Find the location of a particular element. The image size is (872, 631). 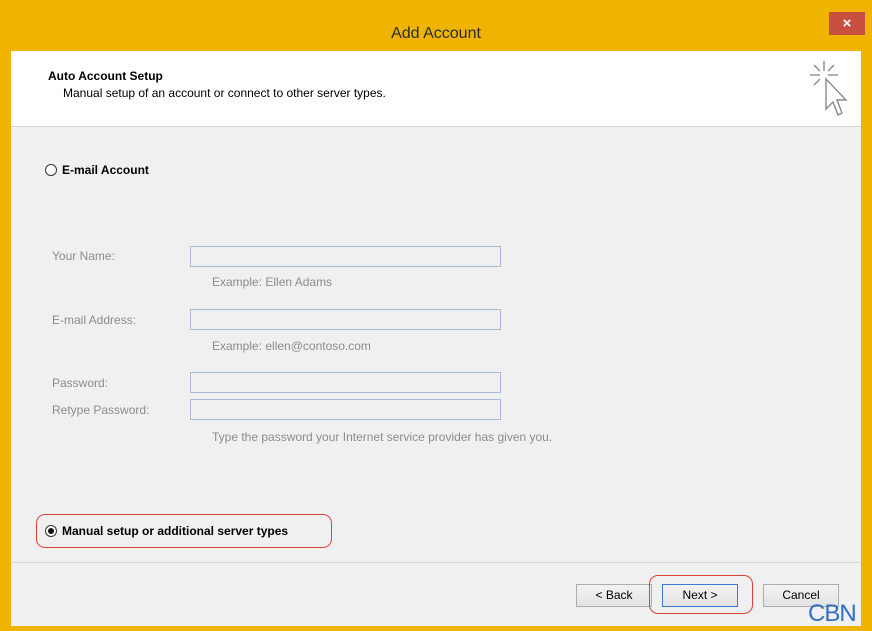

back-button: < Back is located at coordinates (614, 595).